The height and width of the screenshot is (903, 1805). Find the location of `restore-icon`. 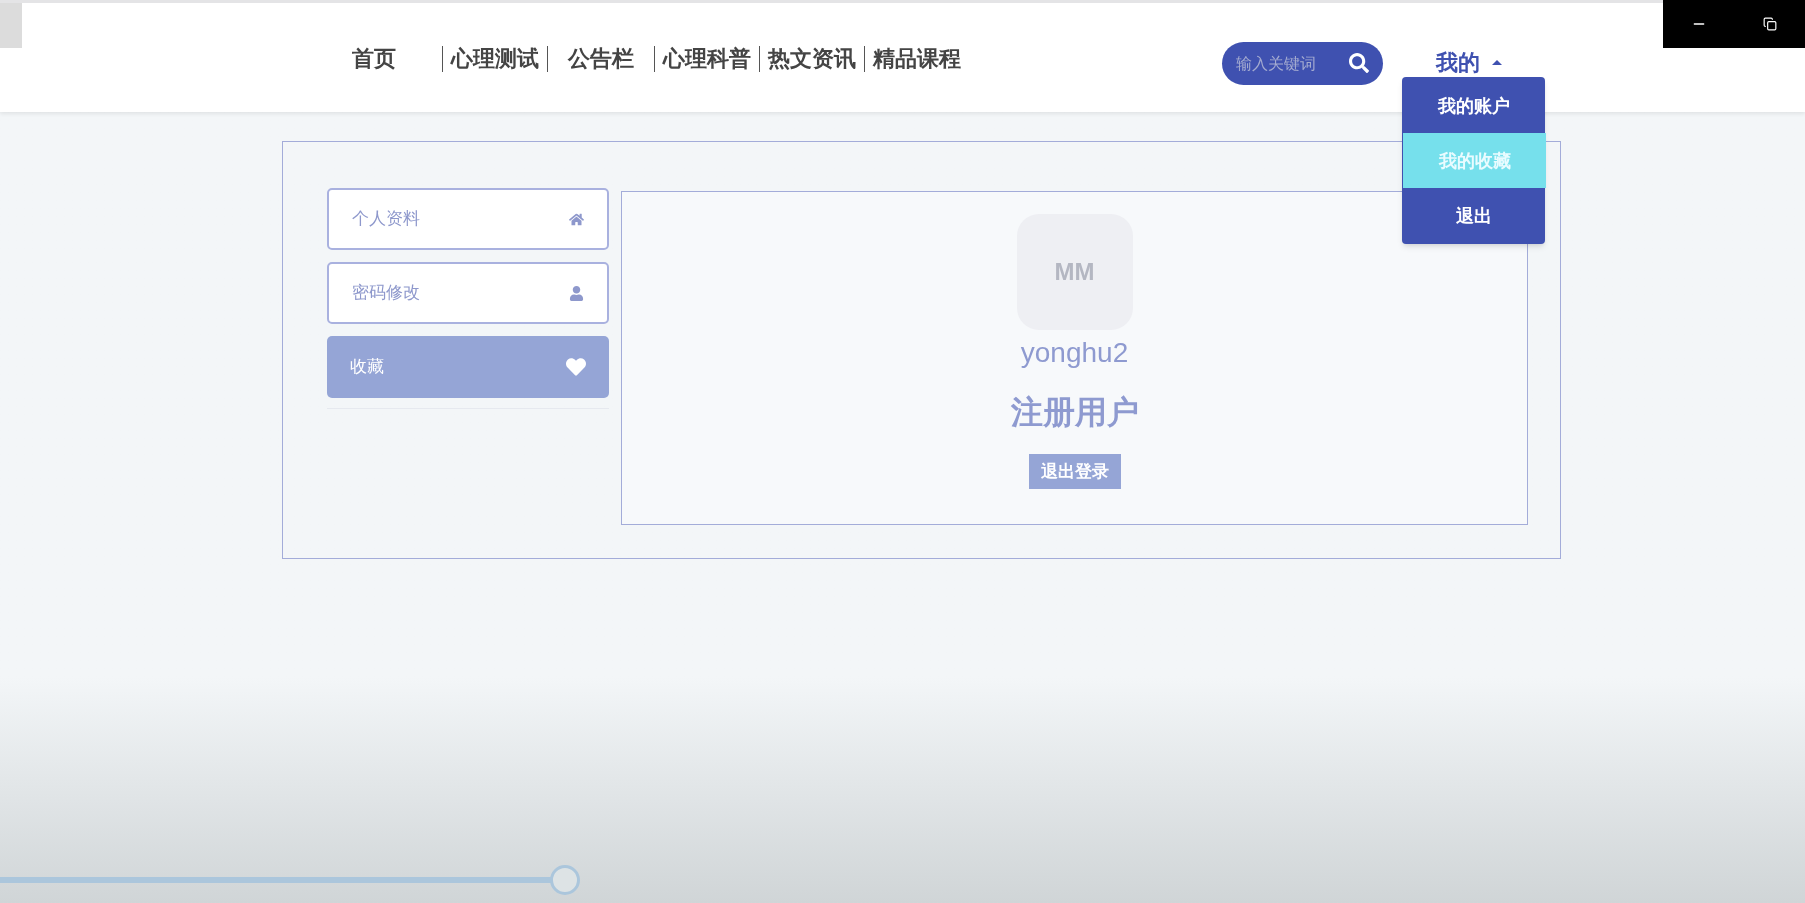

restore-icon is located at coordinates (1770, 24).